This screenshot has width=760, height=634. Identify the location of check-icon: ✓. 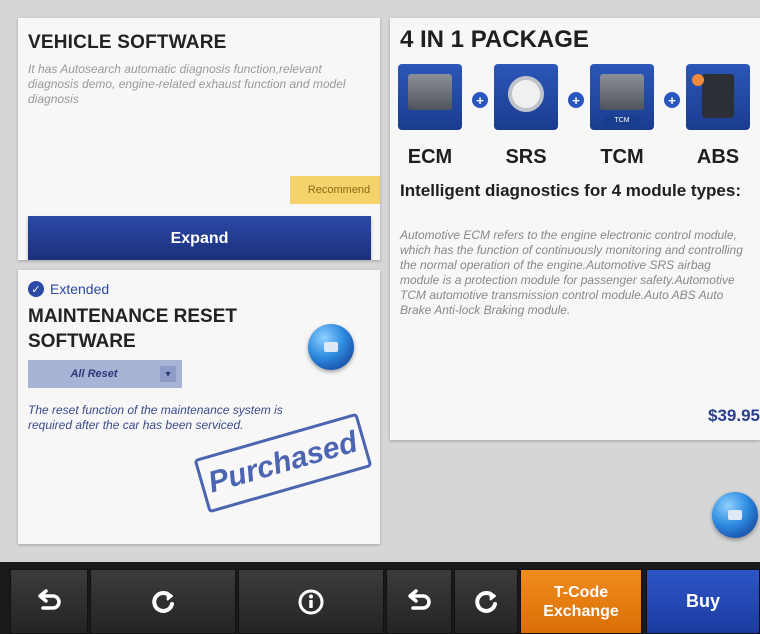
(36, 289).